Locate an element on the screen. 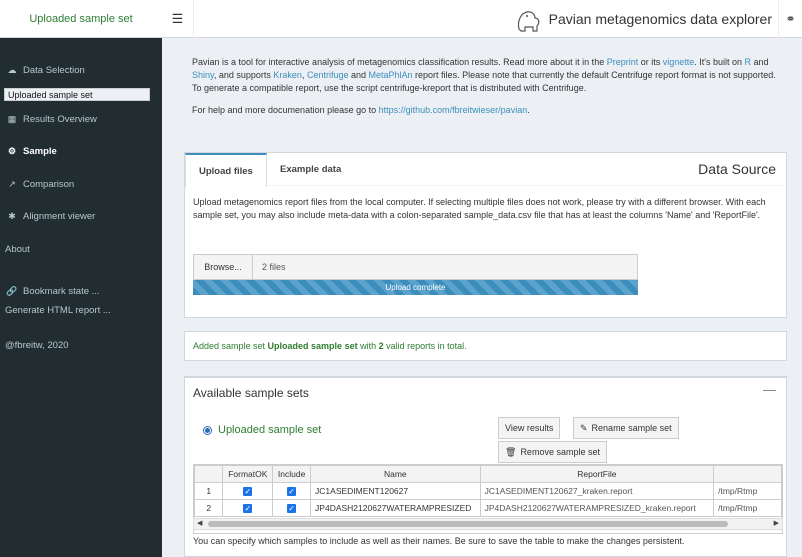 The height and width of the screenshot is (557, 802). sidebar-item-data-selection: ☁ Data Selection is located at coordinates (81, 70).